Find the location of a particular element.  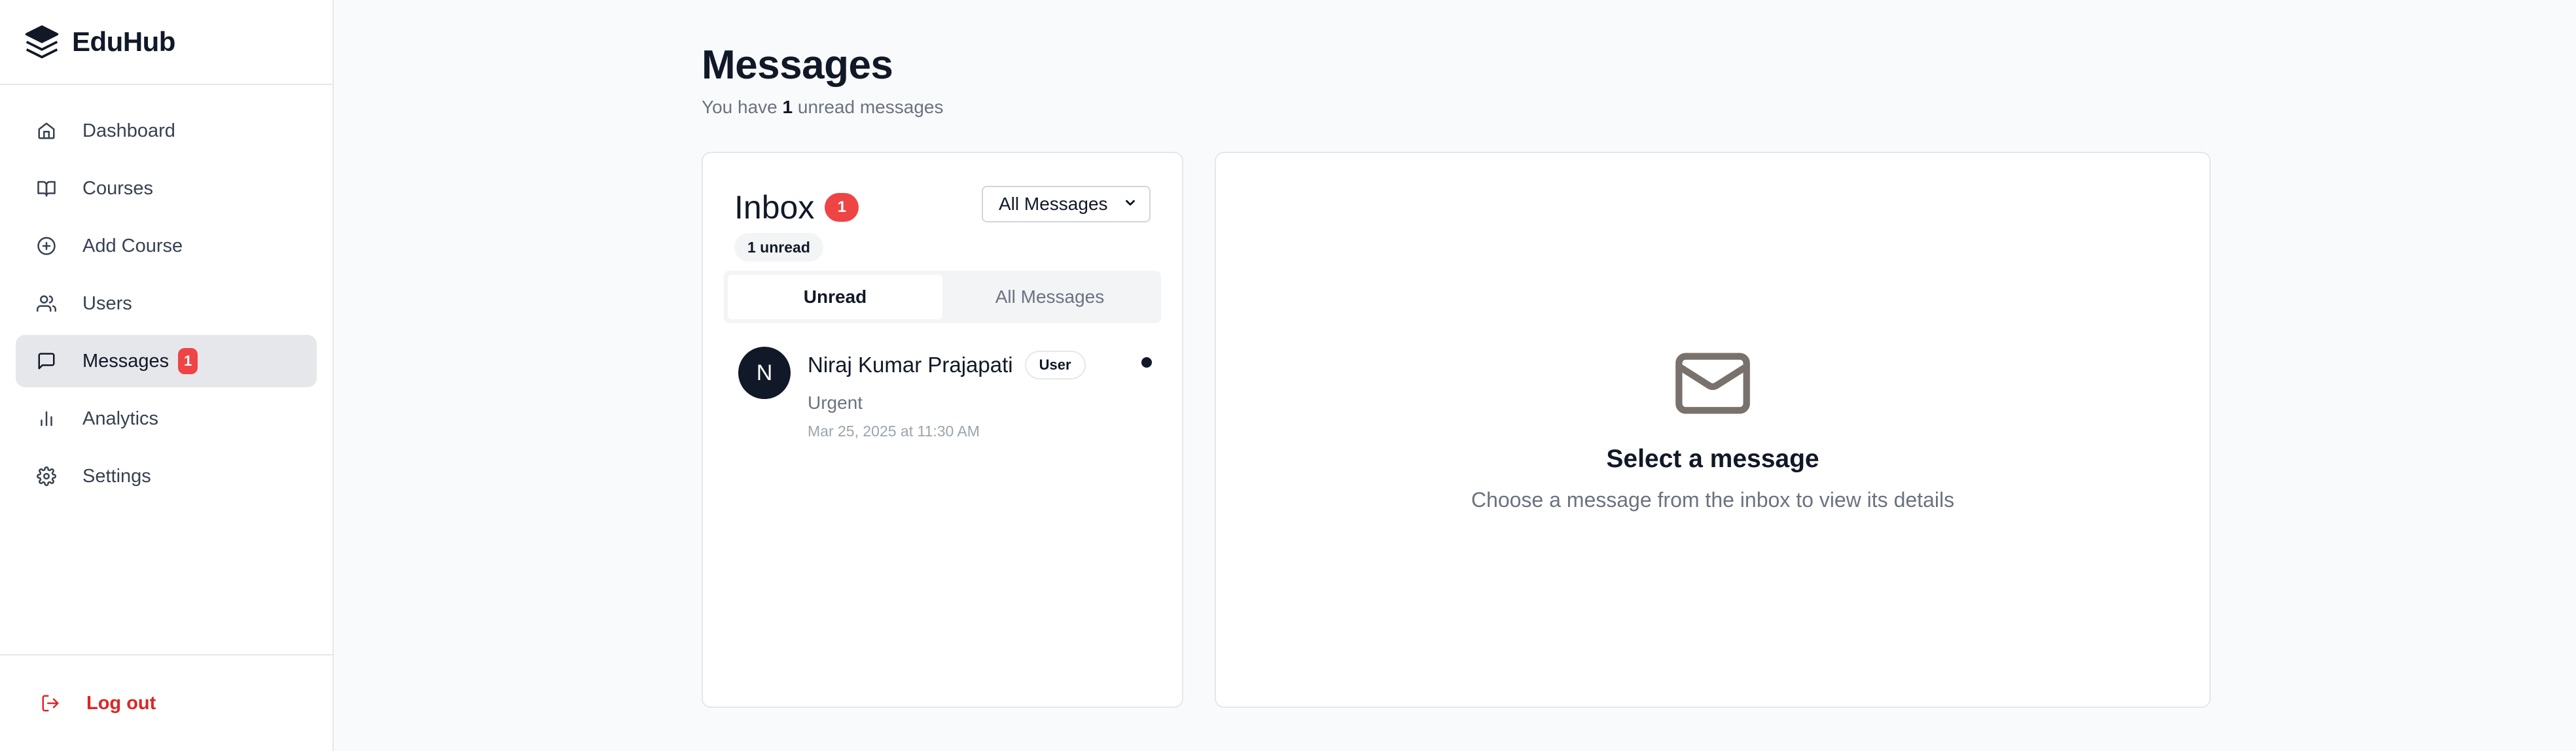

layers-icon is located at coordinates (42, 42).